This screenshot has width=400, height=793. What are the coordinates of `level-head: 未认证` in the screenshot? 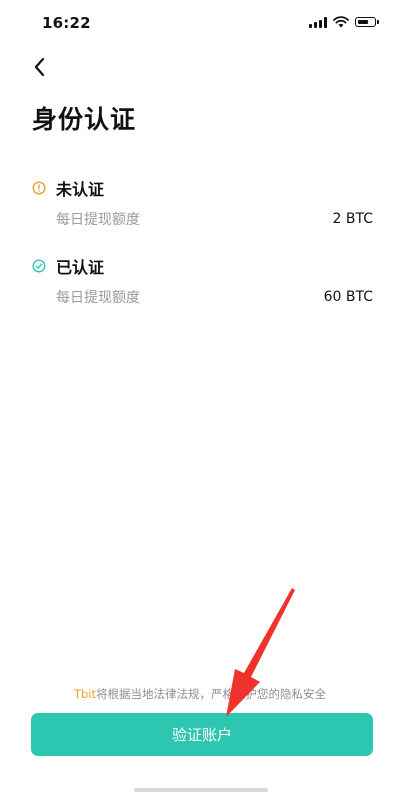 It's located at (202, 188).